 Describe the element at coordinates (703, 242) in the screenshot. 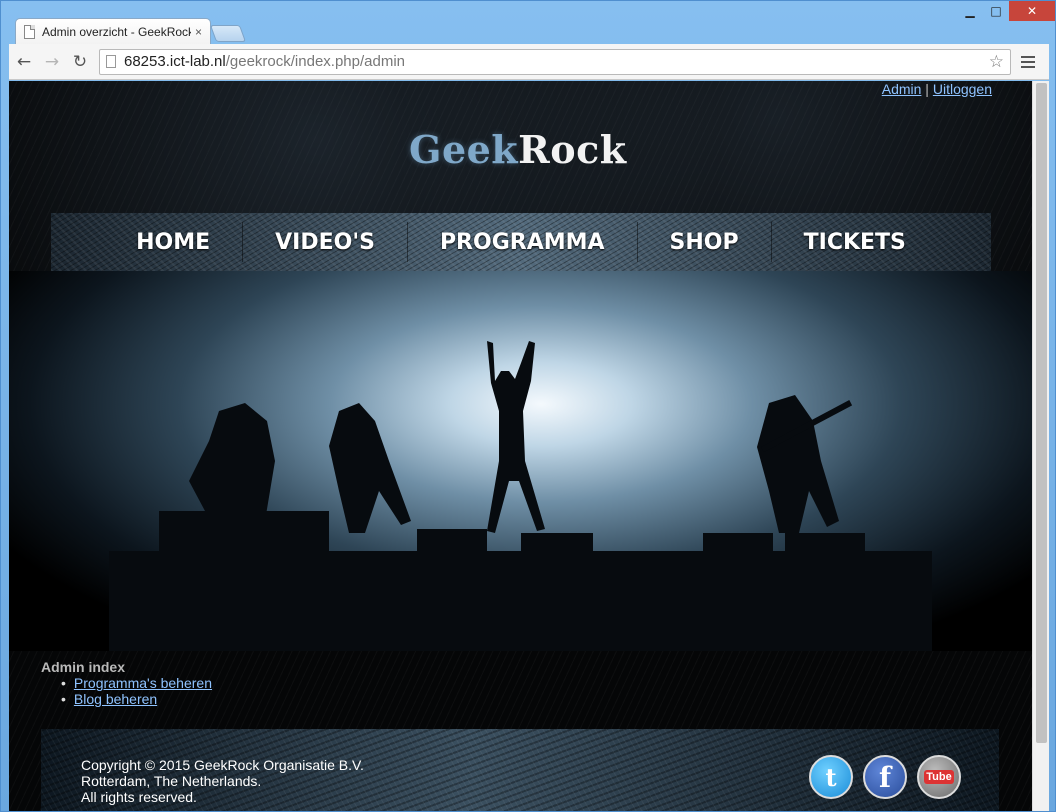

I see `nav-item-shop: SHOP` at that location.